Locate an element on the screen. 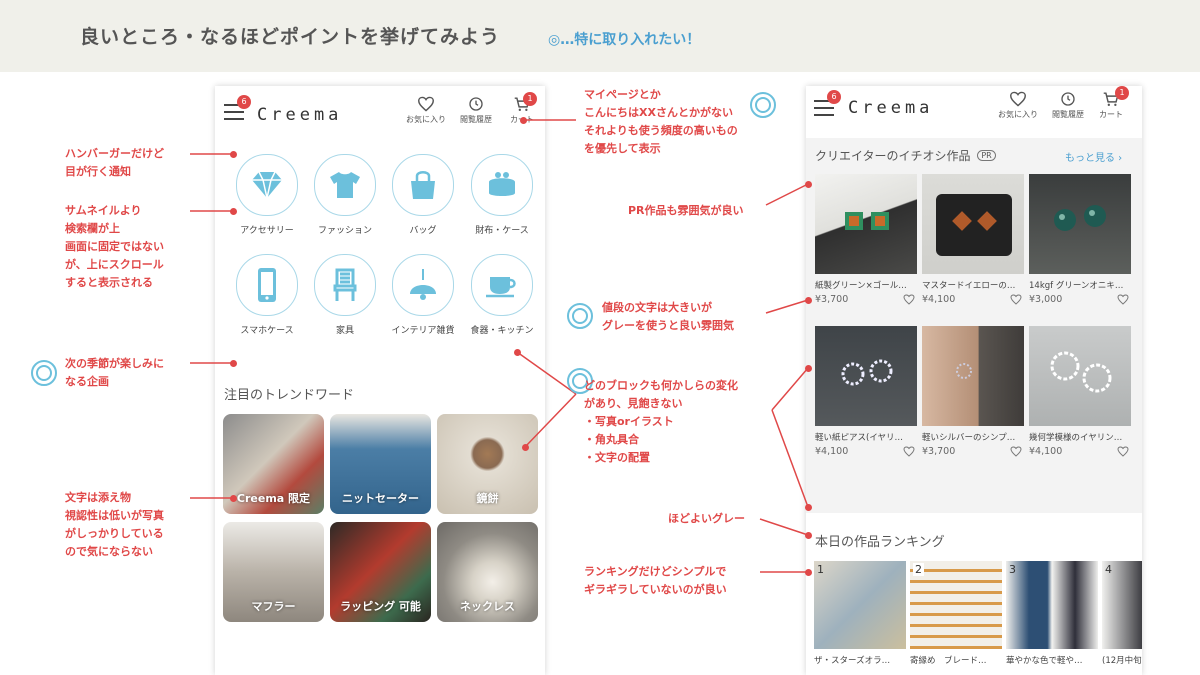 This screenshot has height=675, width=1200. category-kitchen: 食器・キッチン is located at coordinates (502, 295).